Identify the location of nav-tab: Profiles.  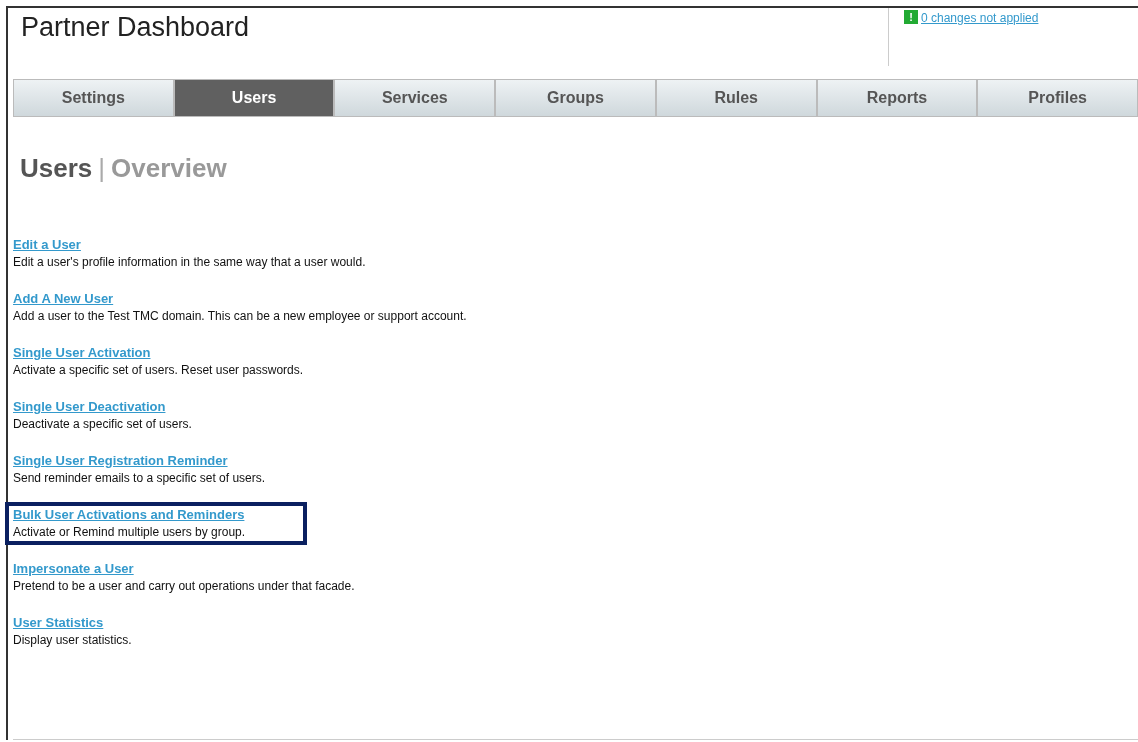
(1057, 98).